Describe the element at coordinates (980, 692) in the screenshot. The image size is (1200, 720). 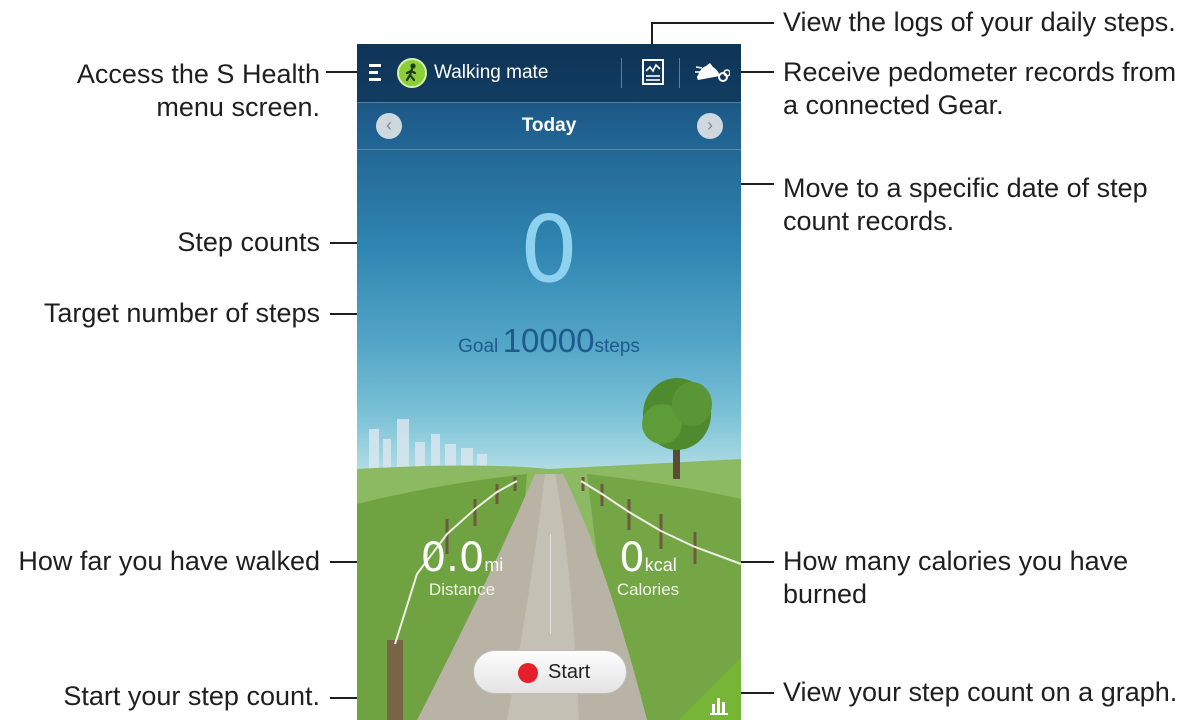
I see `annotation-graph: View your step count on a graph.` at that location.